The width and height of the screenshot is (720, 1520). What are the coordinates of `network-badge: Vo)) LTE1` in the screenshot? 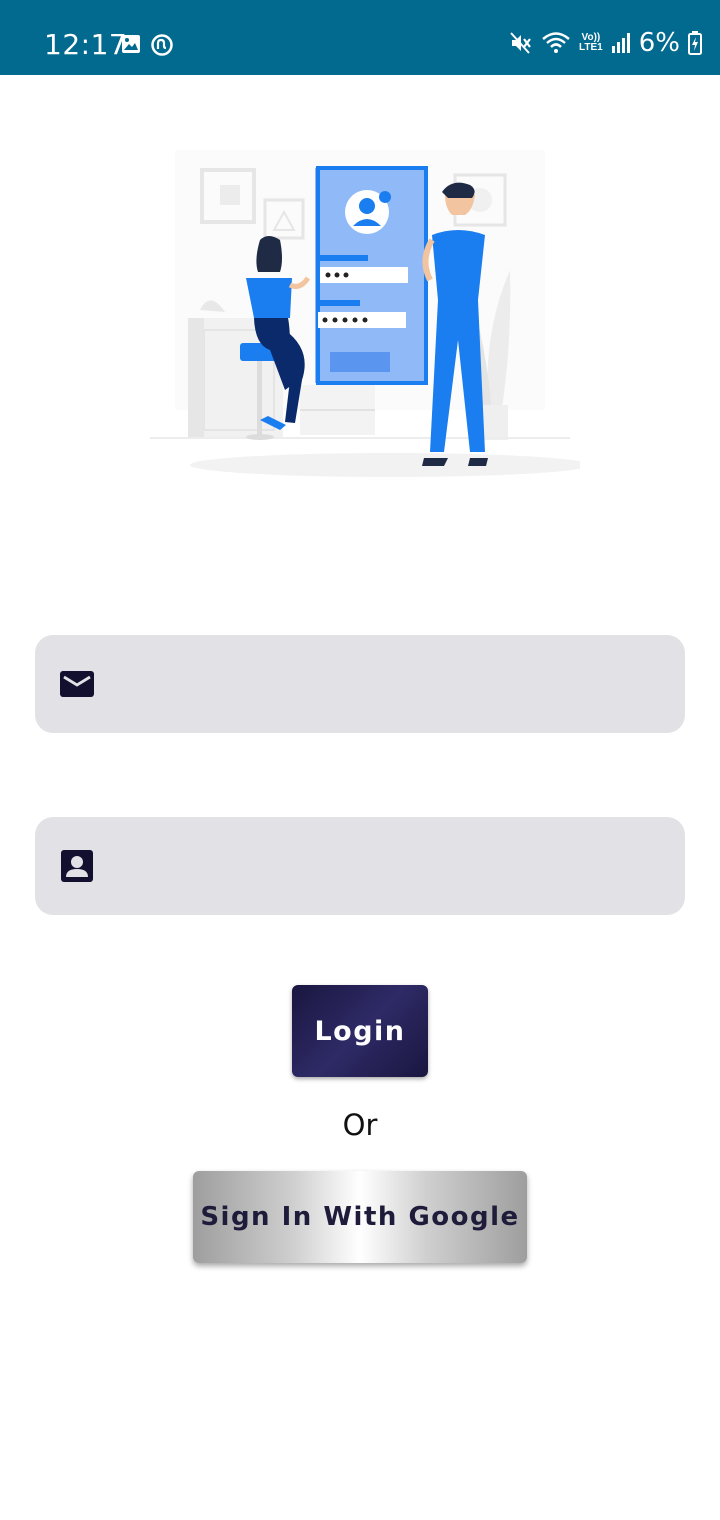 It's located at (591, 43).